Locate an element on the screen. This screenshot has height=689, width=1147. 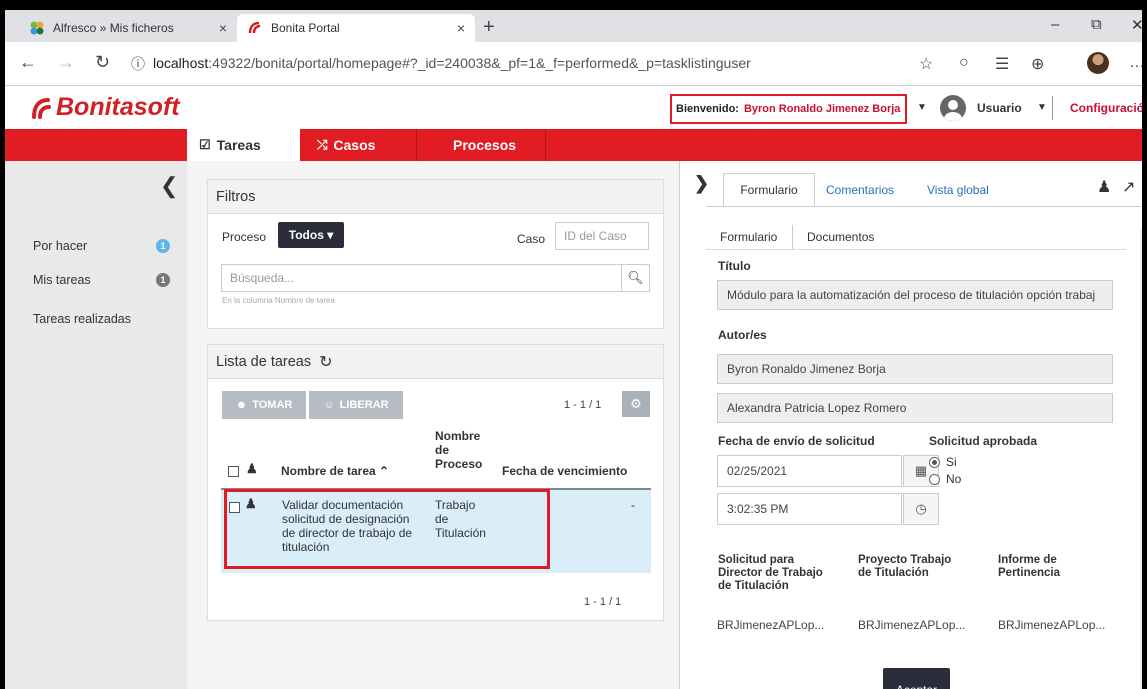
restore-button: ⧉ is located at coordinates (1096, 24).